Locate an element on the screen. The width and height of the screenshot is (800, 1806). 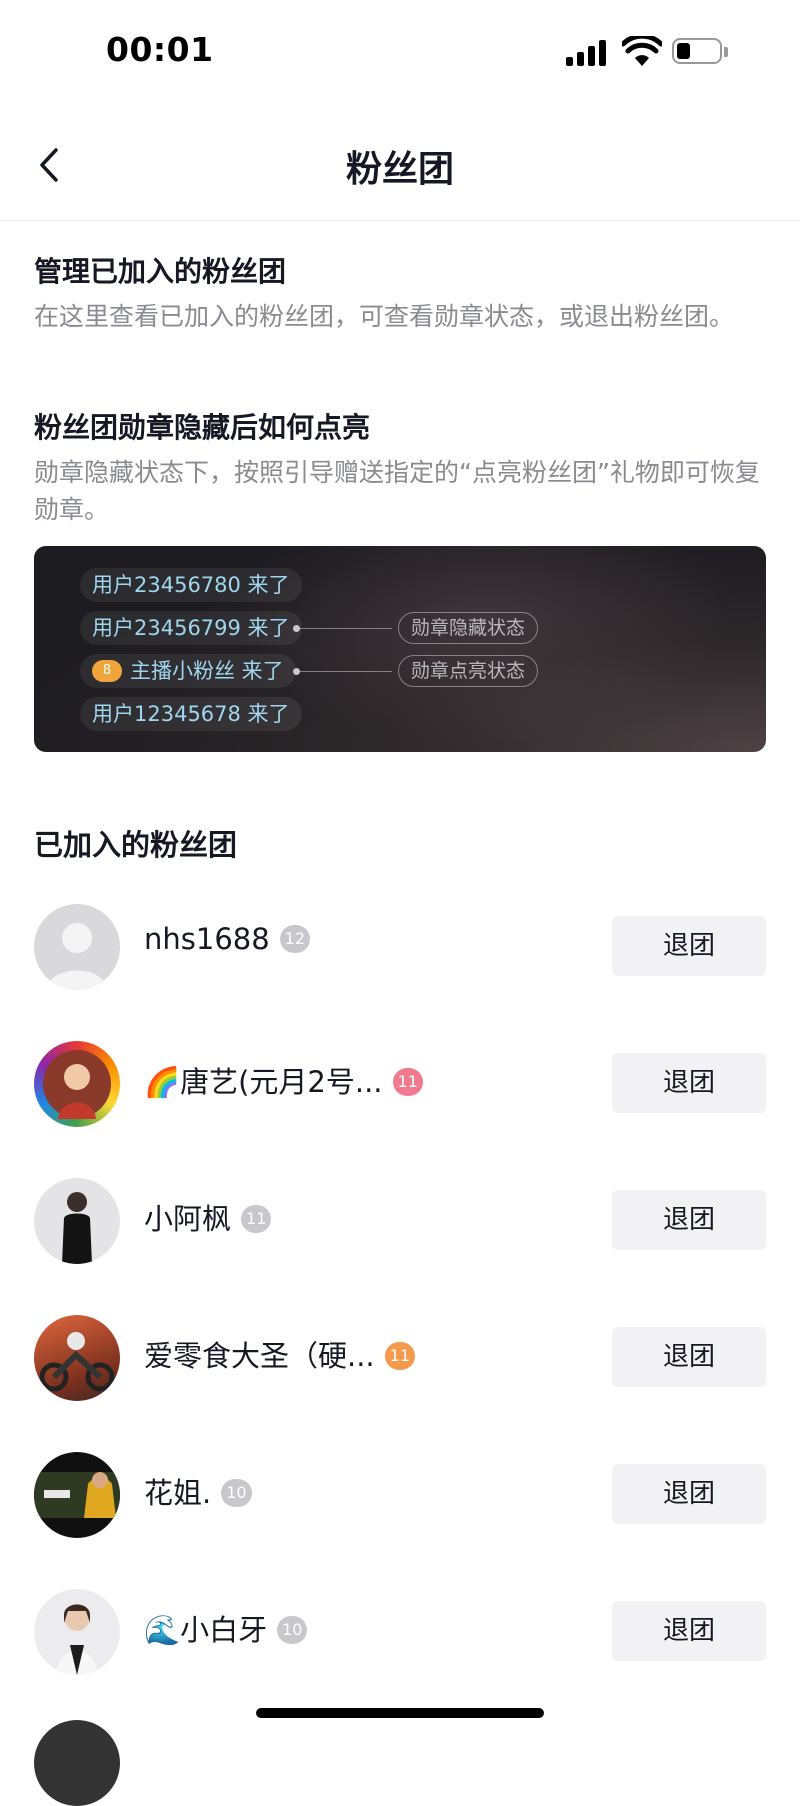
list-item: 花姐. 10 退团 is located at coordinates (400, 1494).